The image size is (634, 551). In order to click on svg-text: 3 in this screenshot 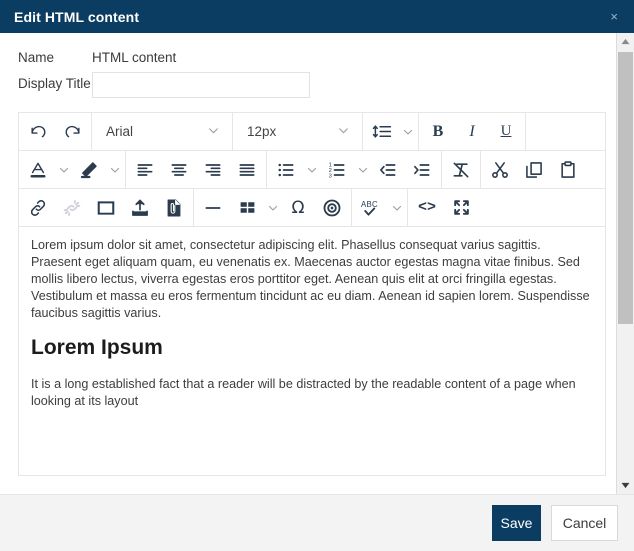, I will do `click(330, 176)`.